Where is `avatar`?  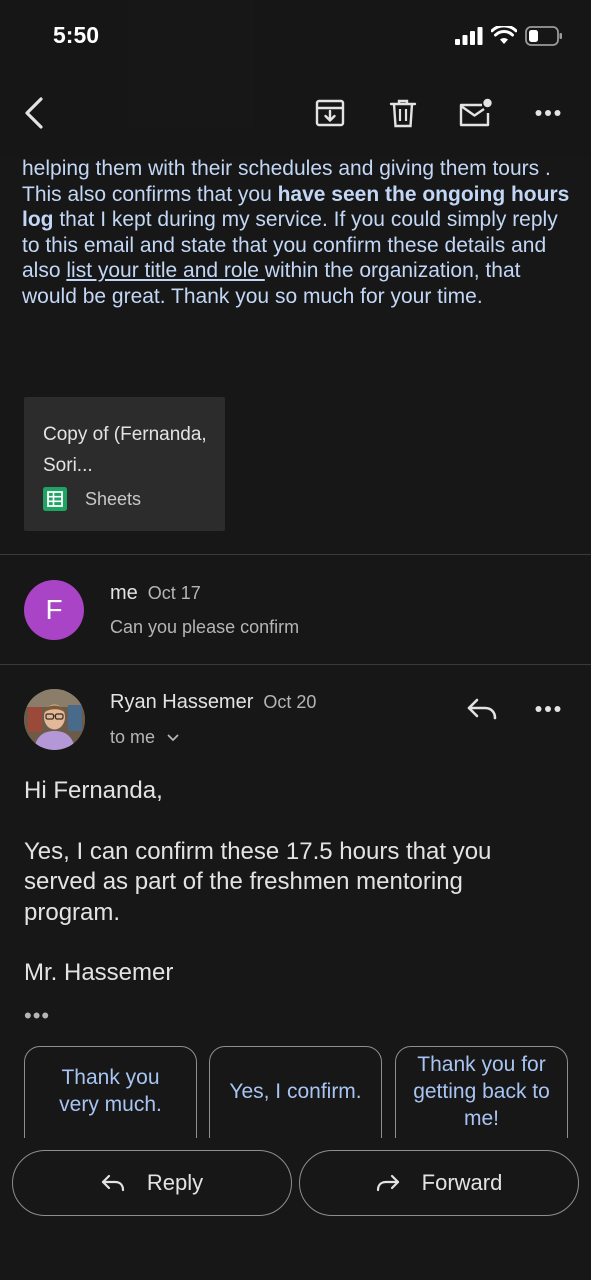
avatar is located at coordinates (54, 719).